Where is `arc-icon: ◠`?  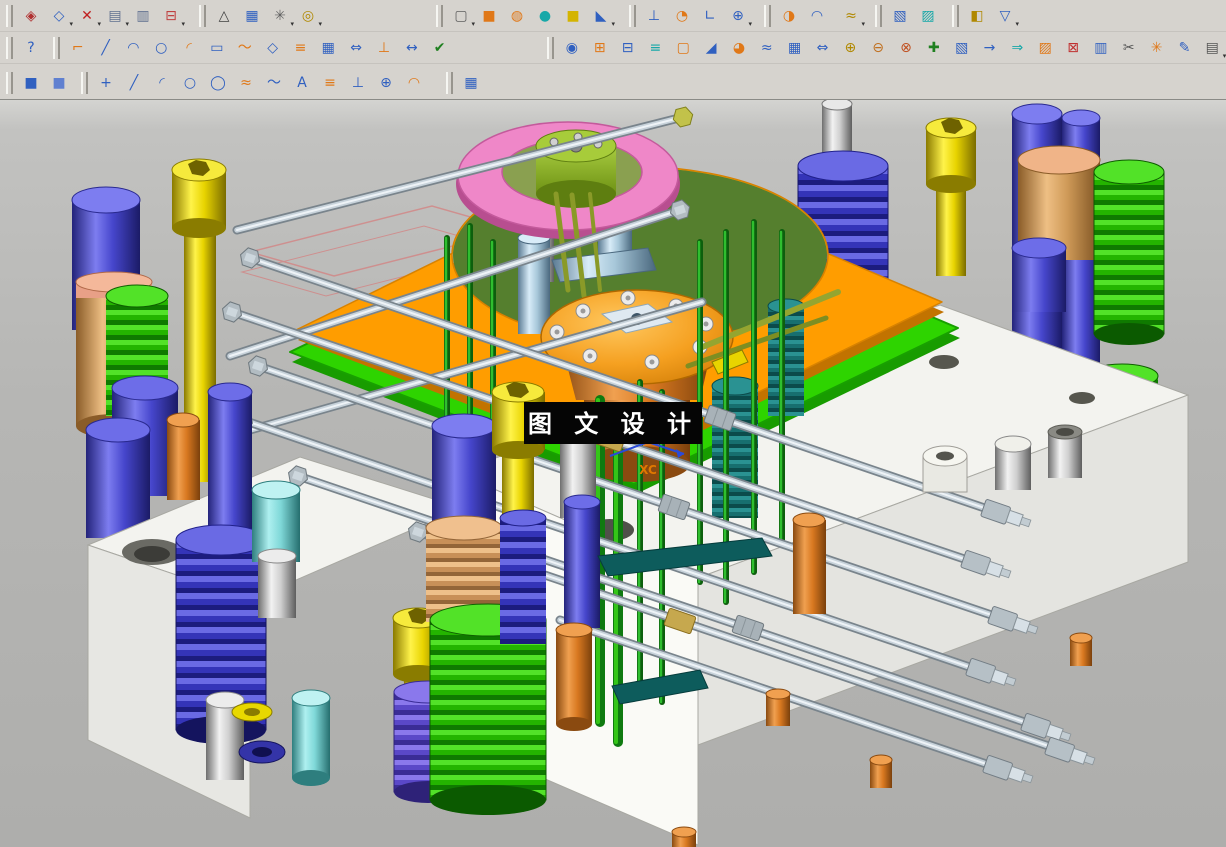
arc-icon: ◠ is located at coordinates (133, 48).